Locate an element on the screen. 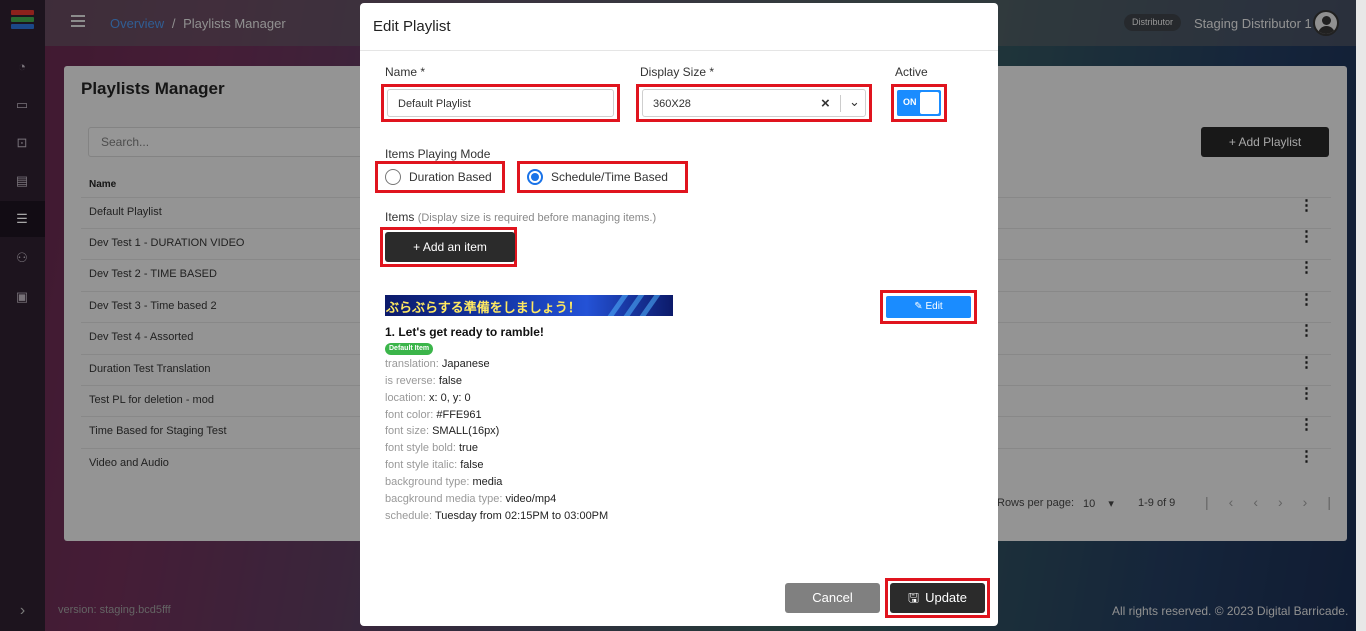 The height and width of the screenshot is (631, 1366). cancel-button: Cancel is located at coordinates (832, 598).